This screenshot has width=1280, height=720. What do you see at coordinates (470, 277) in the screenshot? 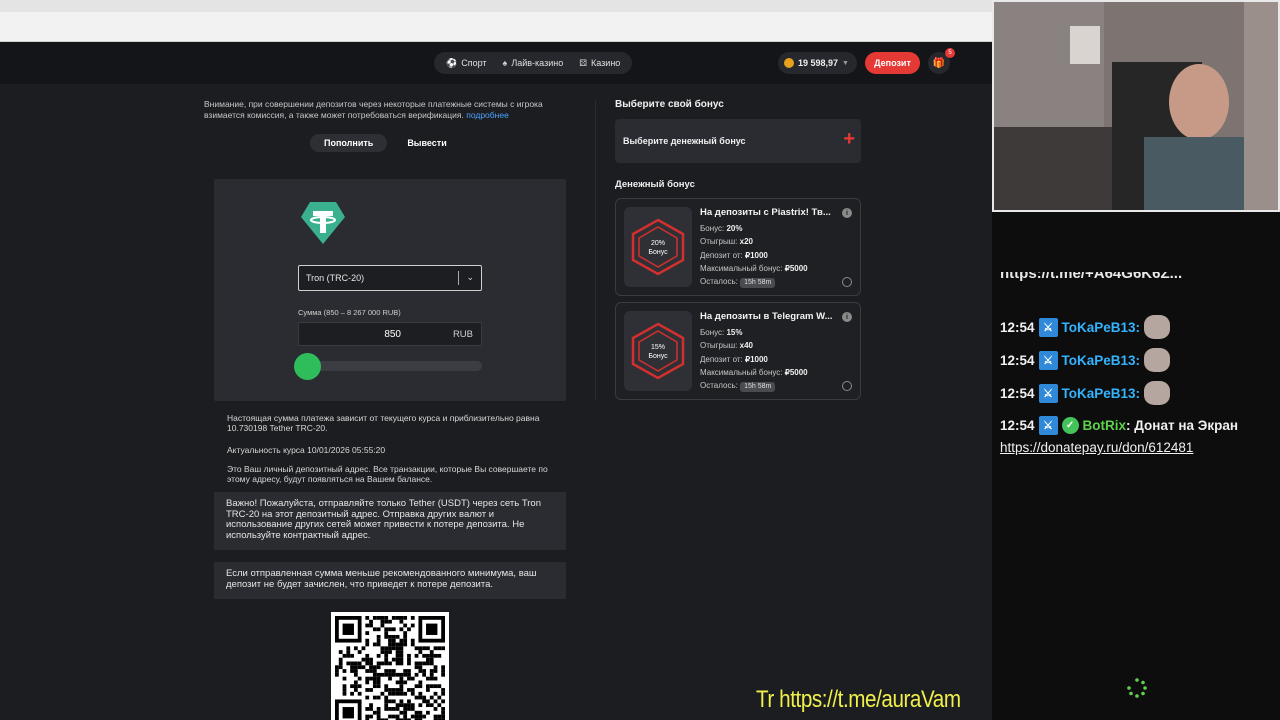
I see `chevron-down-icon: ⌄` at bounding box center [470, 277].